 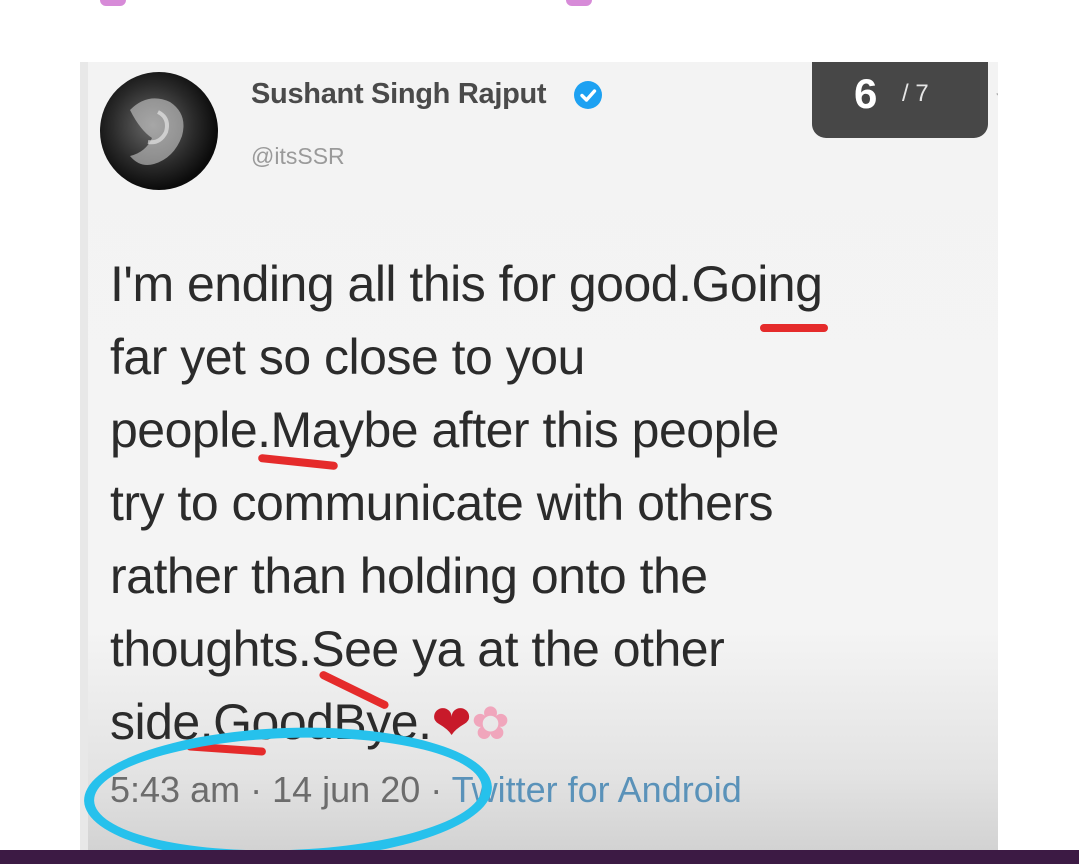 I want to click on counter-total: / 7, so click(x=915, y=93).